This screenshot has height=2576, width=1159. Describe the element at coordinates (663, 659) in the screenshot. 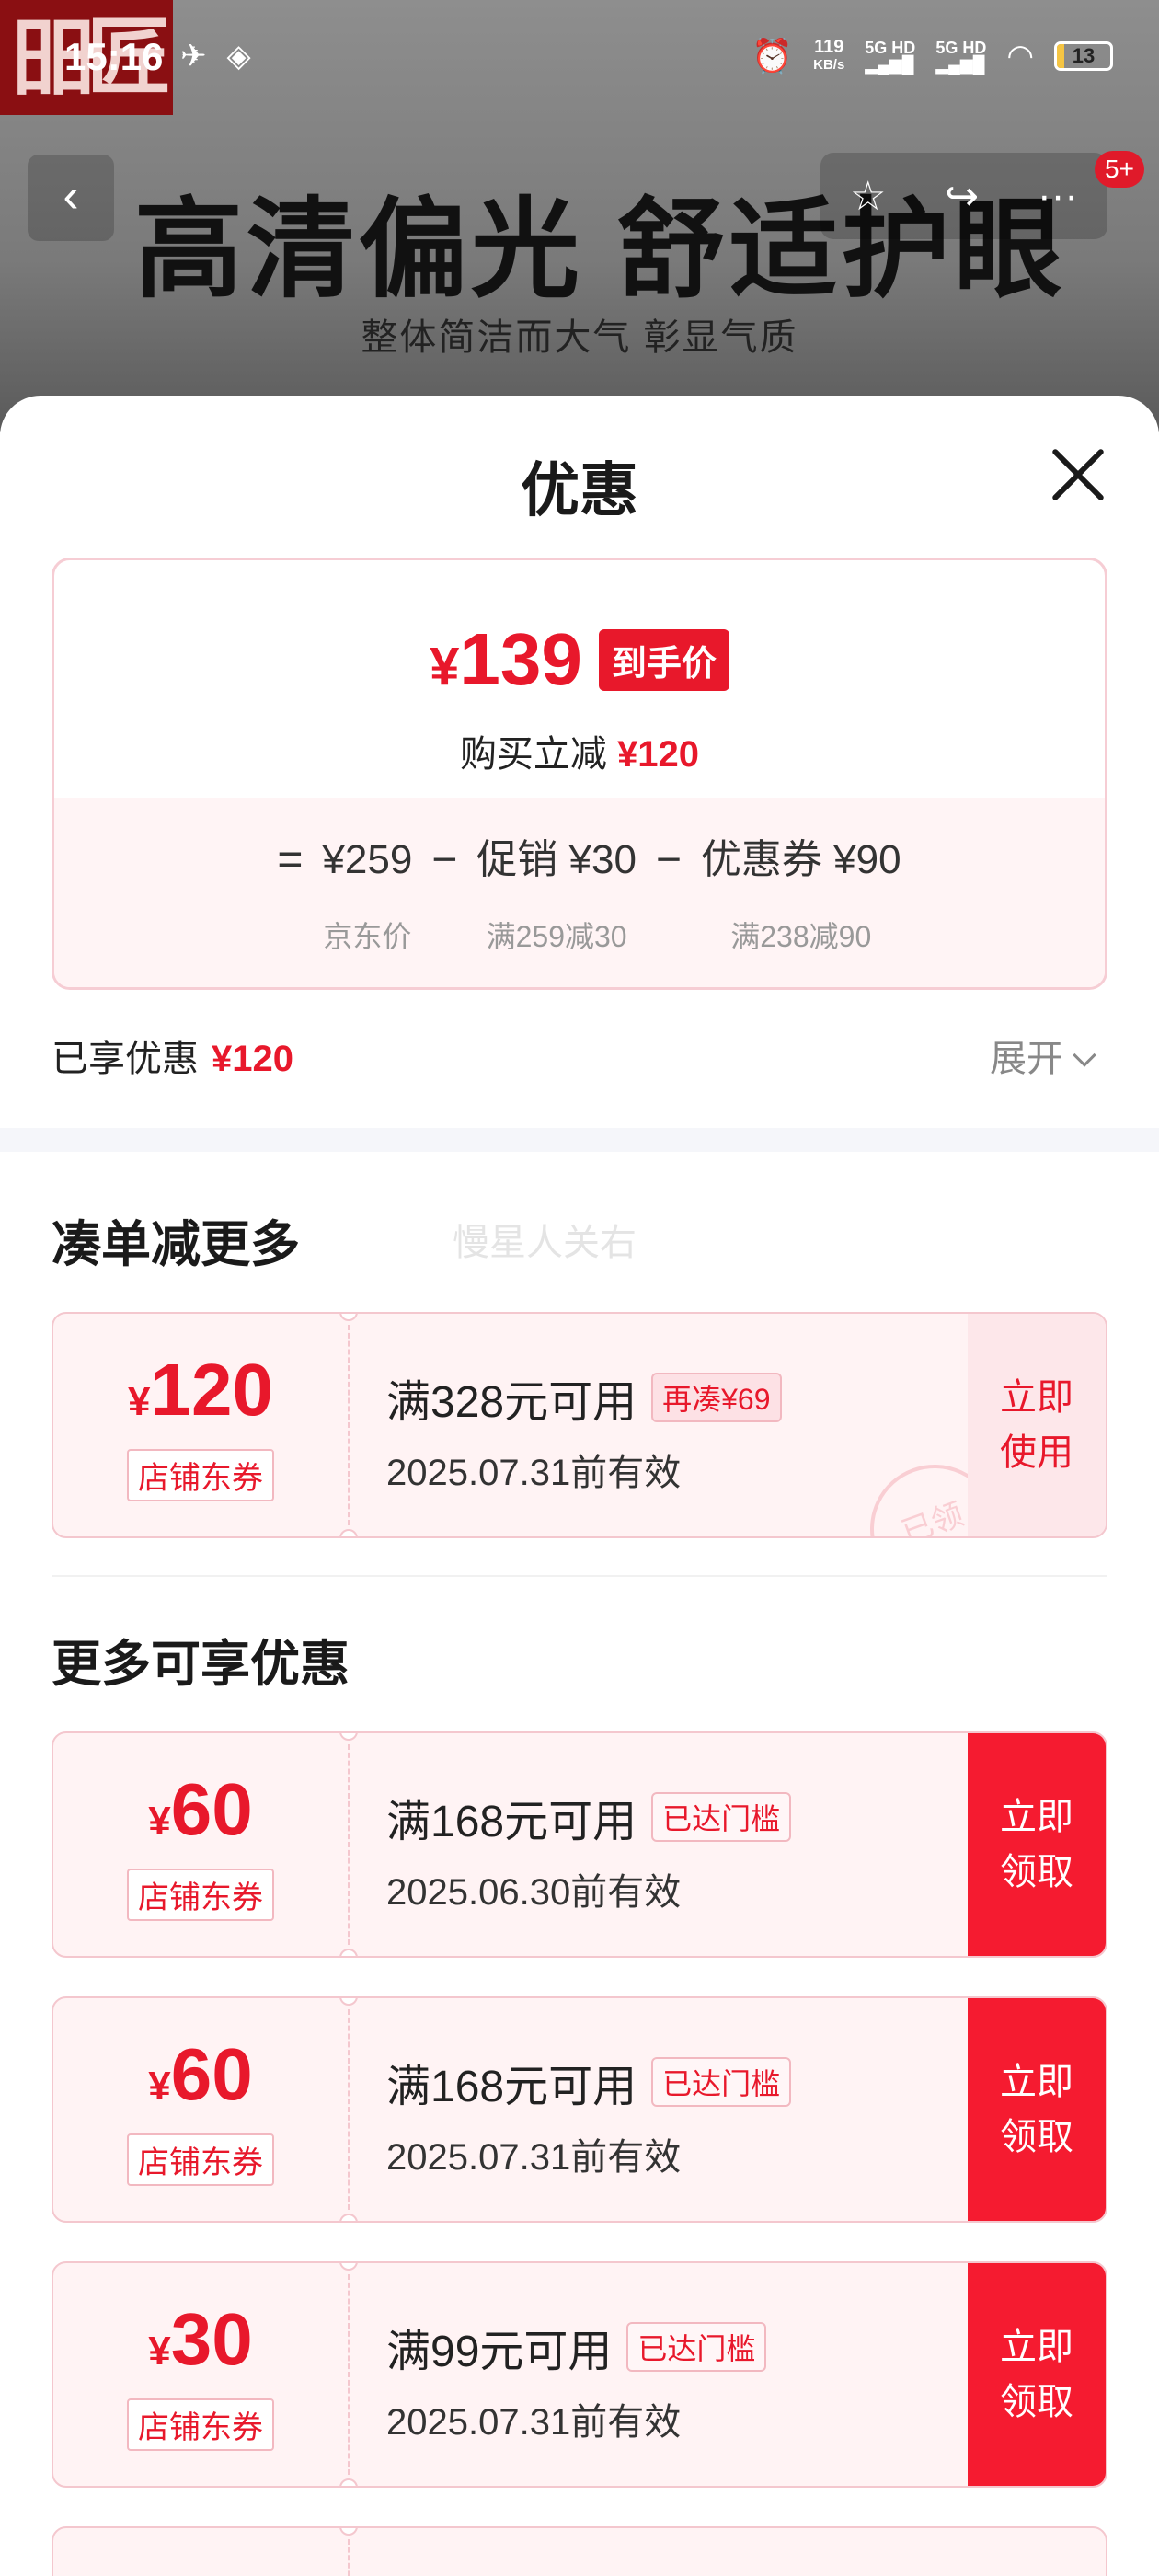

I see `final-price-tag: 到手价` at that location.